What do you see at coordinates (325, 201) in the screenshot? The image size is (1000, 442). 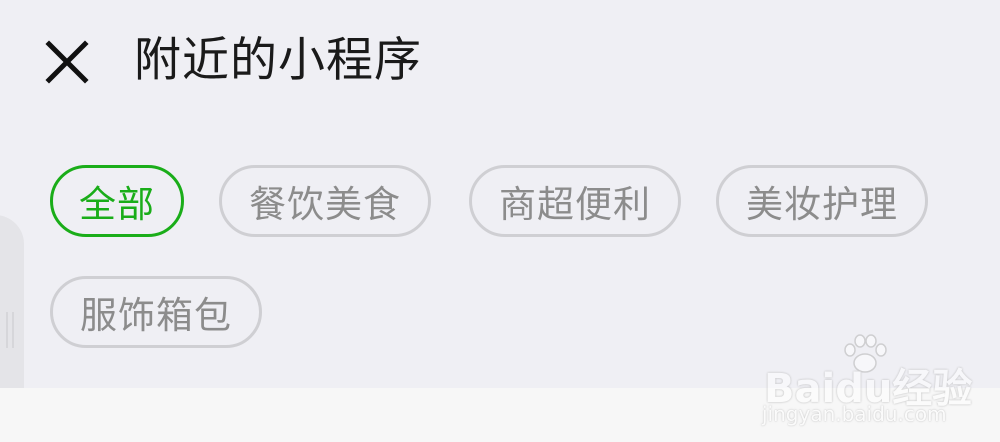 I see `category-chip-food: 餐饮美食` at bounding box center [325, 201].